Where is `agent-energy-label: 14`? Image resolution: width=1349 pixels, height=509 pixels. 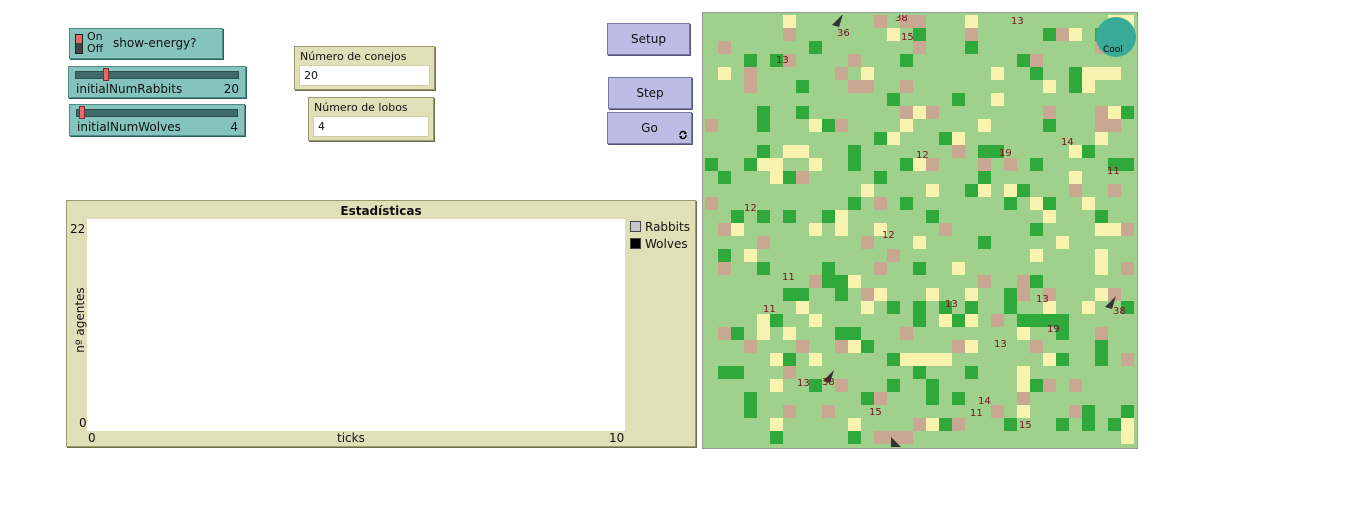
agent-energy-label: 14 is located at coordinates (984, 401).